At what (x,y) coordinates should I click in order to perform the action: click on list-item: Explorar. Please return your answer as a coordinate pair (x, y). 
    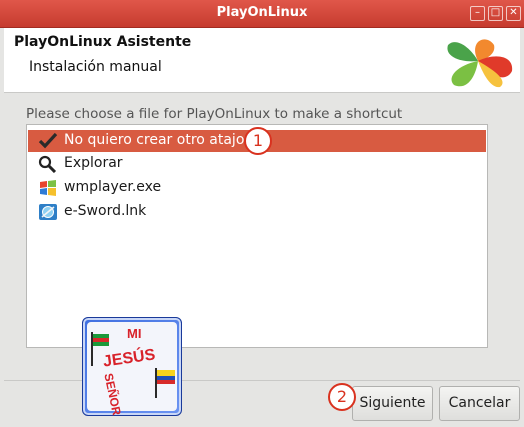
    Looking at the image, I should click on (257, 164).